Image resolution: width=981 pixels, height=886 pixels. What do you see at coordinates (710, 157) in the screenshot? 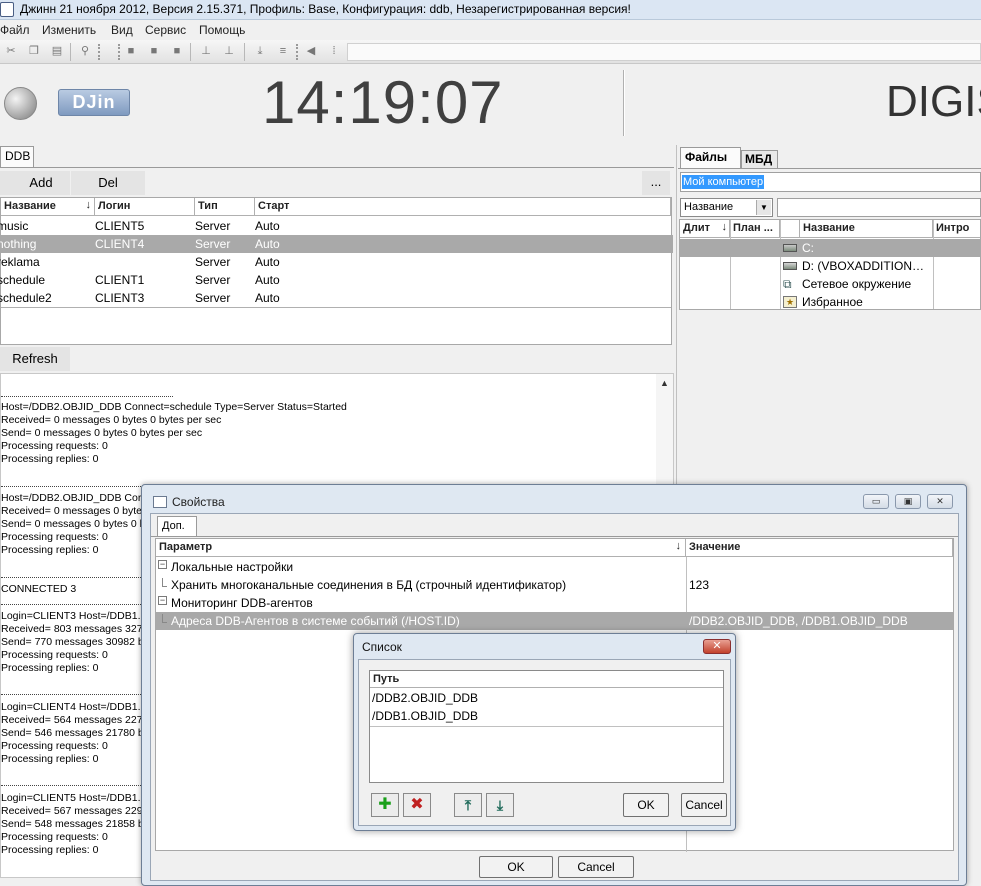
I see `tab-files: Файлы` at bounding box center [710, 157].